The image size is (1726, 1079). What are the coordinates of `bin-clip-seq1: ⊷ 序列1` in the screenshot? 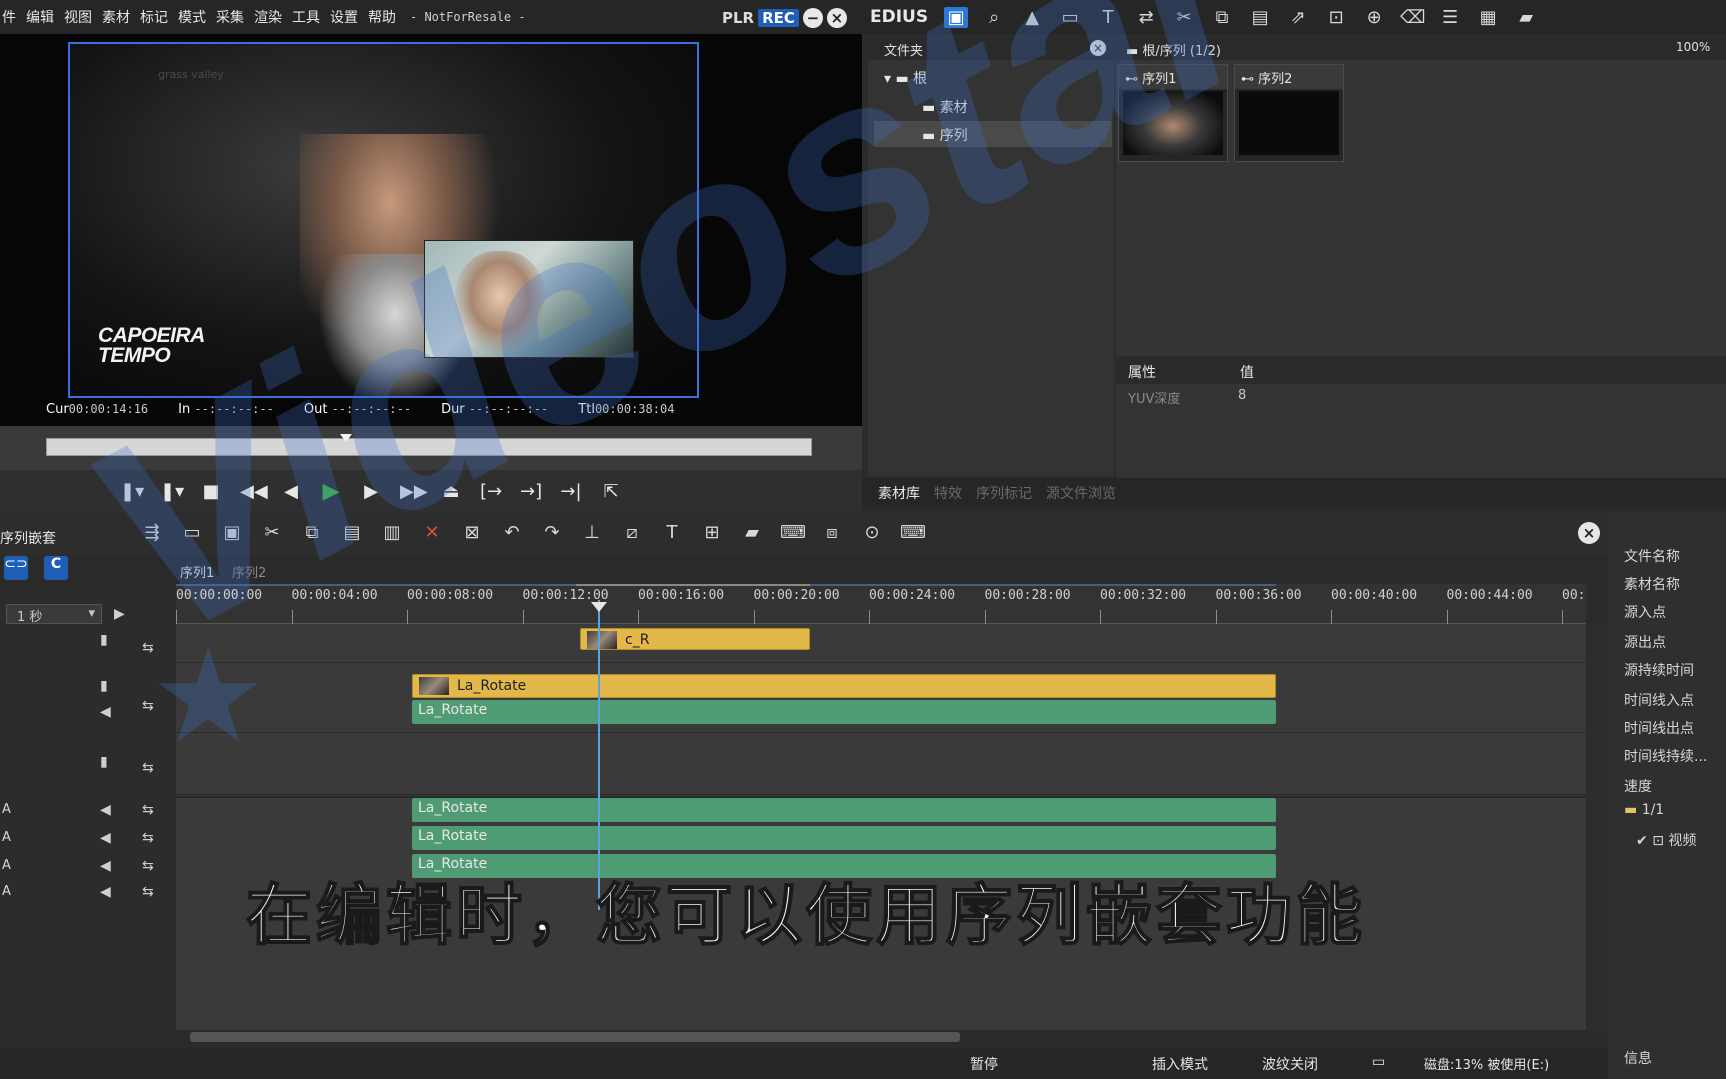 It's located at (1173, 113).